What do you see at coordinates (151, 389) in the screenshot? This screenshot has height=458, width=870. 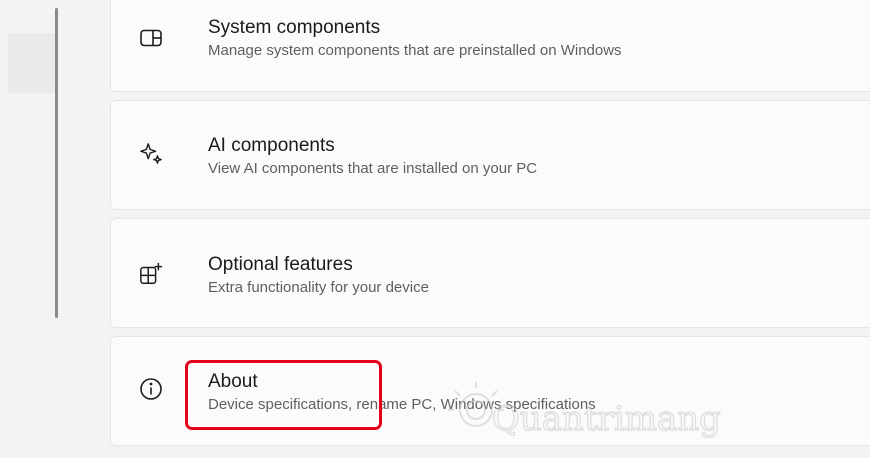 I see `info-icon` at bounding box center [151, 389].